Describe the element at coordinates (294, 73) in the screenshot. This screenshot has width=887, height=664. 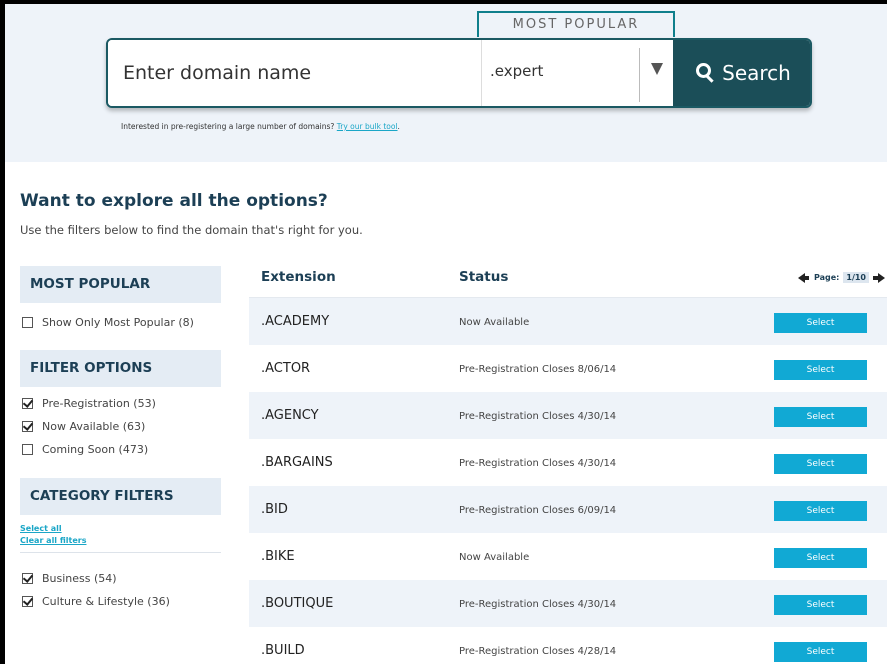
I see `domain-search-input` at that location.